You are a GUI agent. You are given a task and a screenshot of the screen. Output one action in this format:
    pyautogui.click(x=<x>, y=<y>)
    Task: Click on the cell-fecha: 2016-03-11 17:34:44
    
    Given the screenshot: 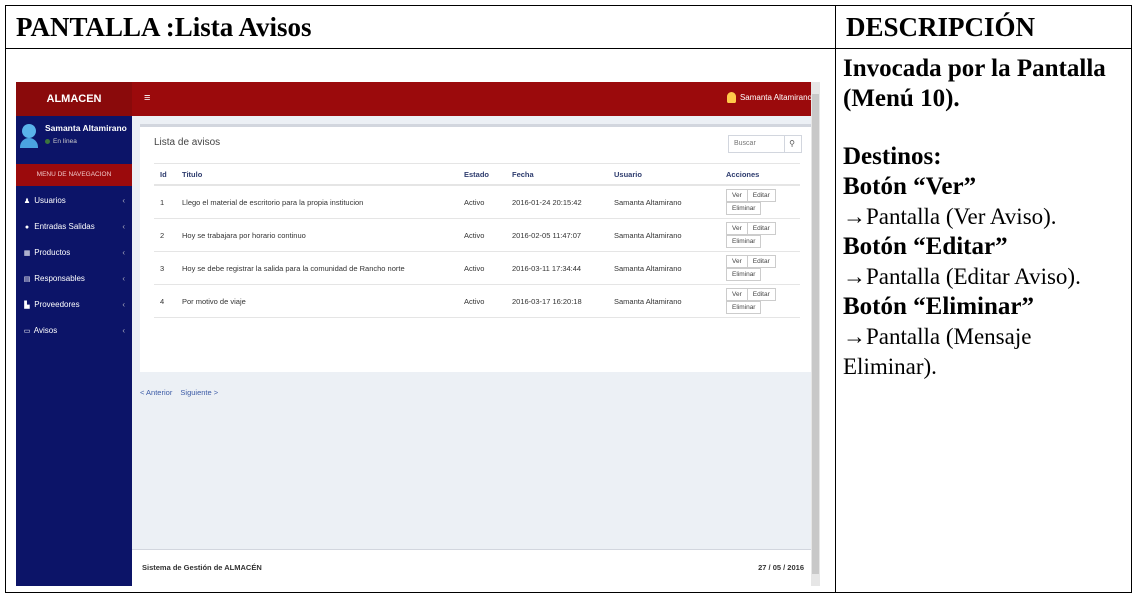 What is the action you would take?
    pyautogui.click(x=557, y=268)
    